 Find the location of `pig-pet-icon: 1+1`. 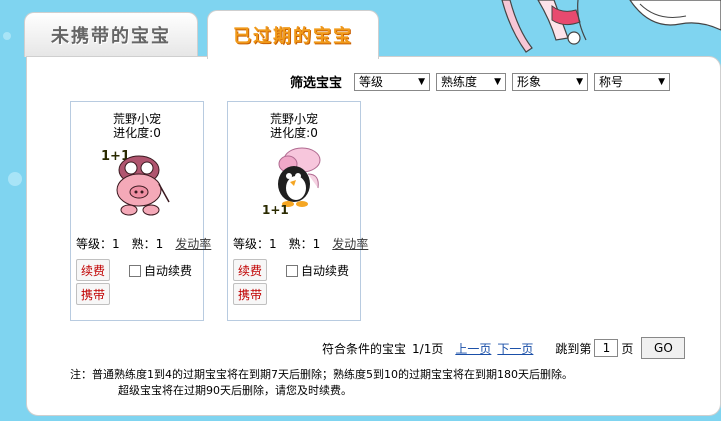

pig-pet-icon: 1+1 is located at coordinates (135, 182).